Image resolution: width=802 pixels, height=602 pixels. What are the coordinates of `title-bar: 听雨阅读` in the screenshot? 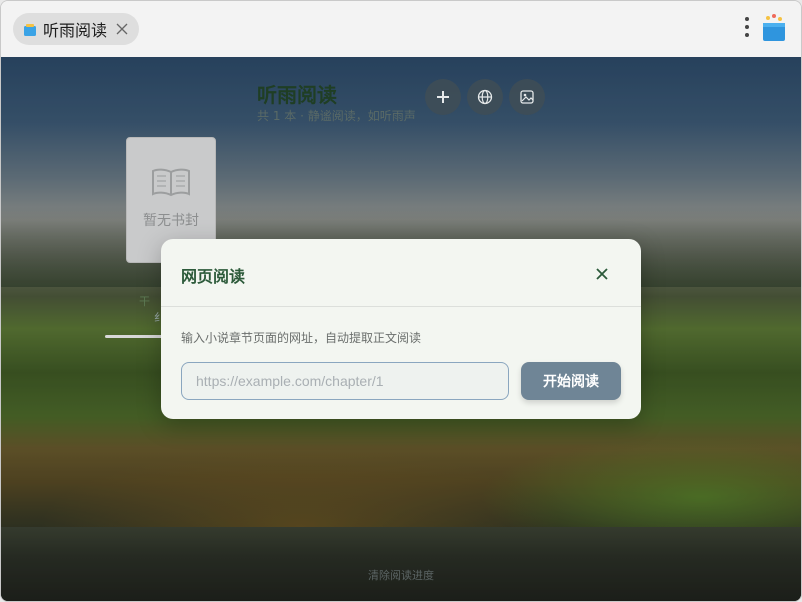 It's located at (401, 29).